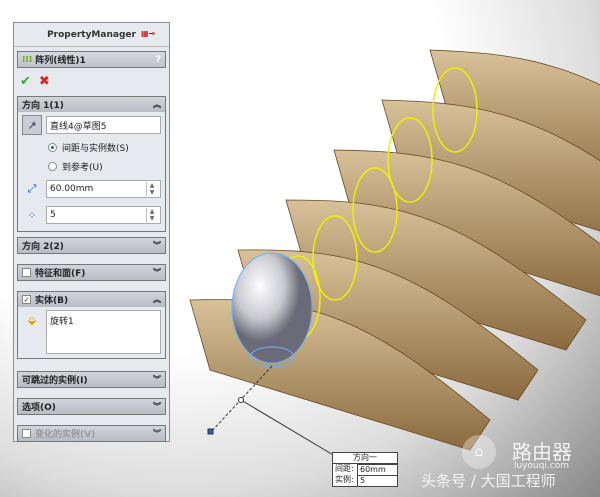  I want to click on section-bodies: ✓ 实体(B) ︽ ⬙ 旋转1, so click(91, 325).